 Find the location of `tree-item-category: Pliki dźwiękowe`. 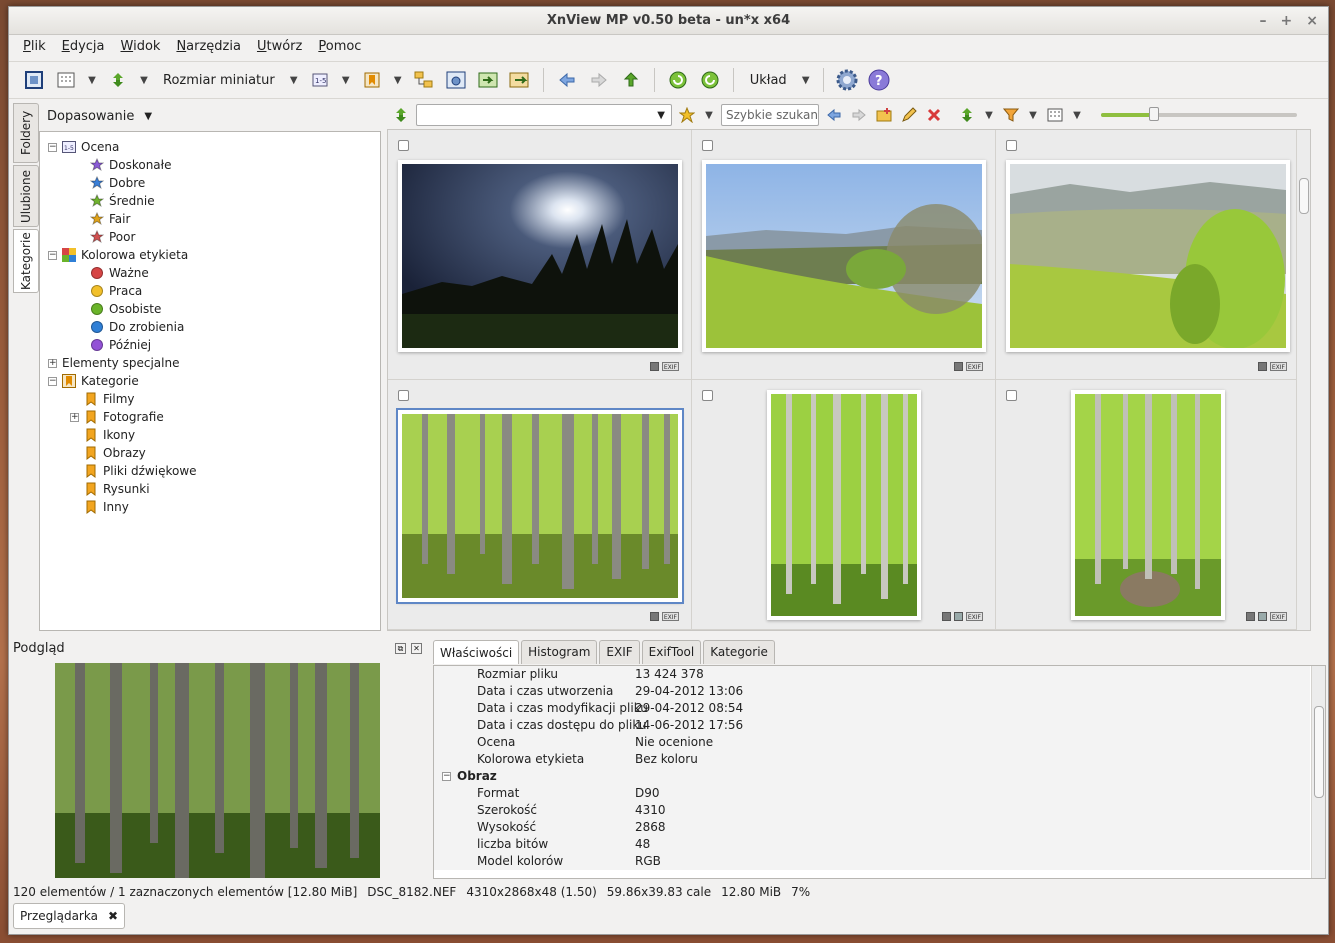

tree-item-category: Pliki dźwiękowe is located at coordinates (133, 471).